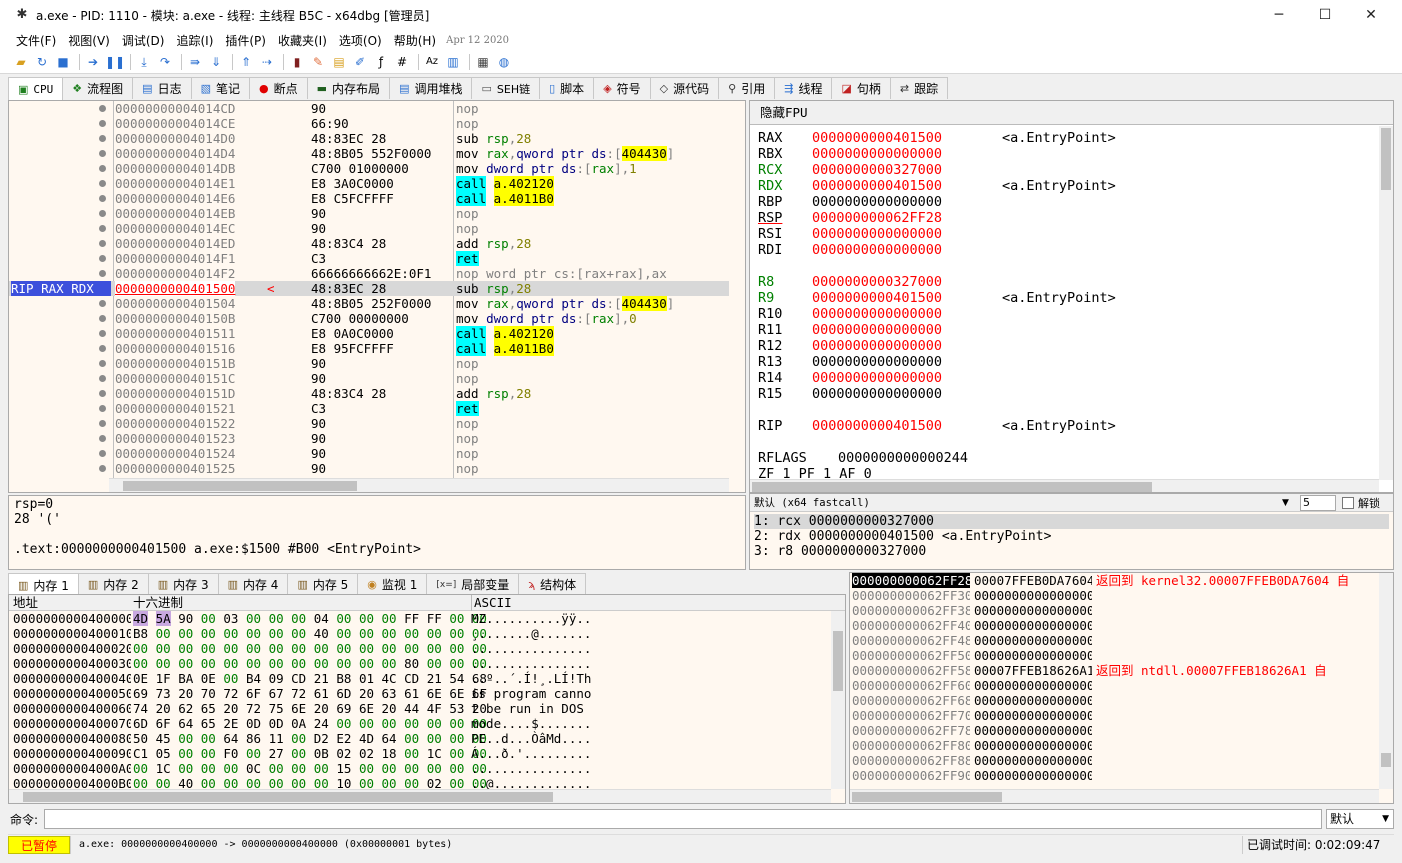 Image resolution: width=1402 pixels, height=863 pixels. What do you see at coordinates (1114, 610) in the screenshot?
I see `stack-row: 000000000062FF38 0000000000000000` at bounding box center [1114, 610].